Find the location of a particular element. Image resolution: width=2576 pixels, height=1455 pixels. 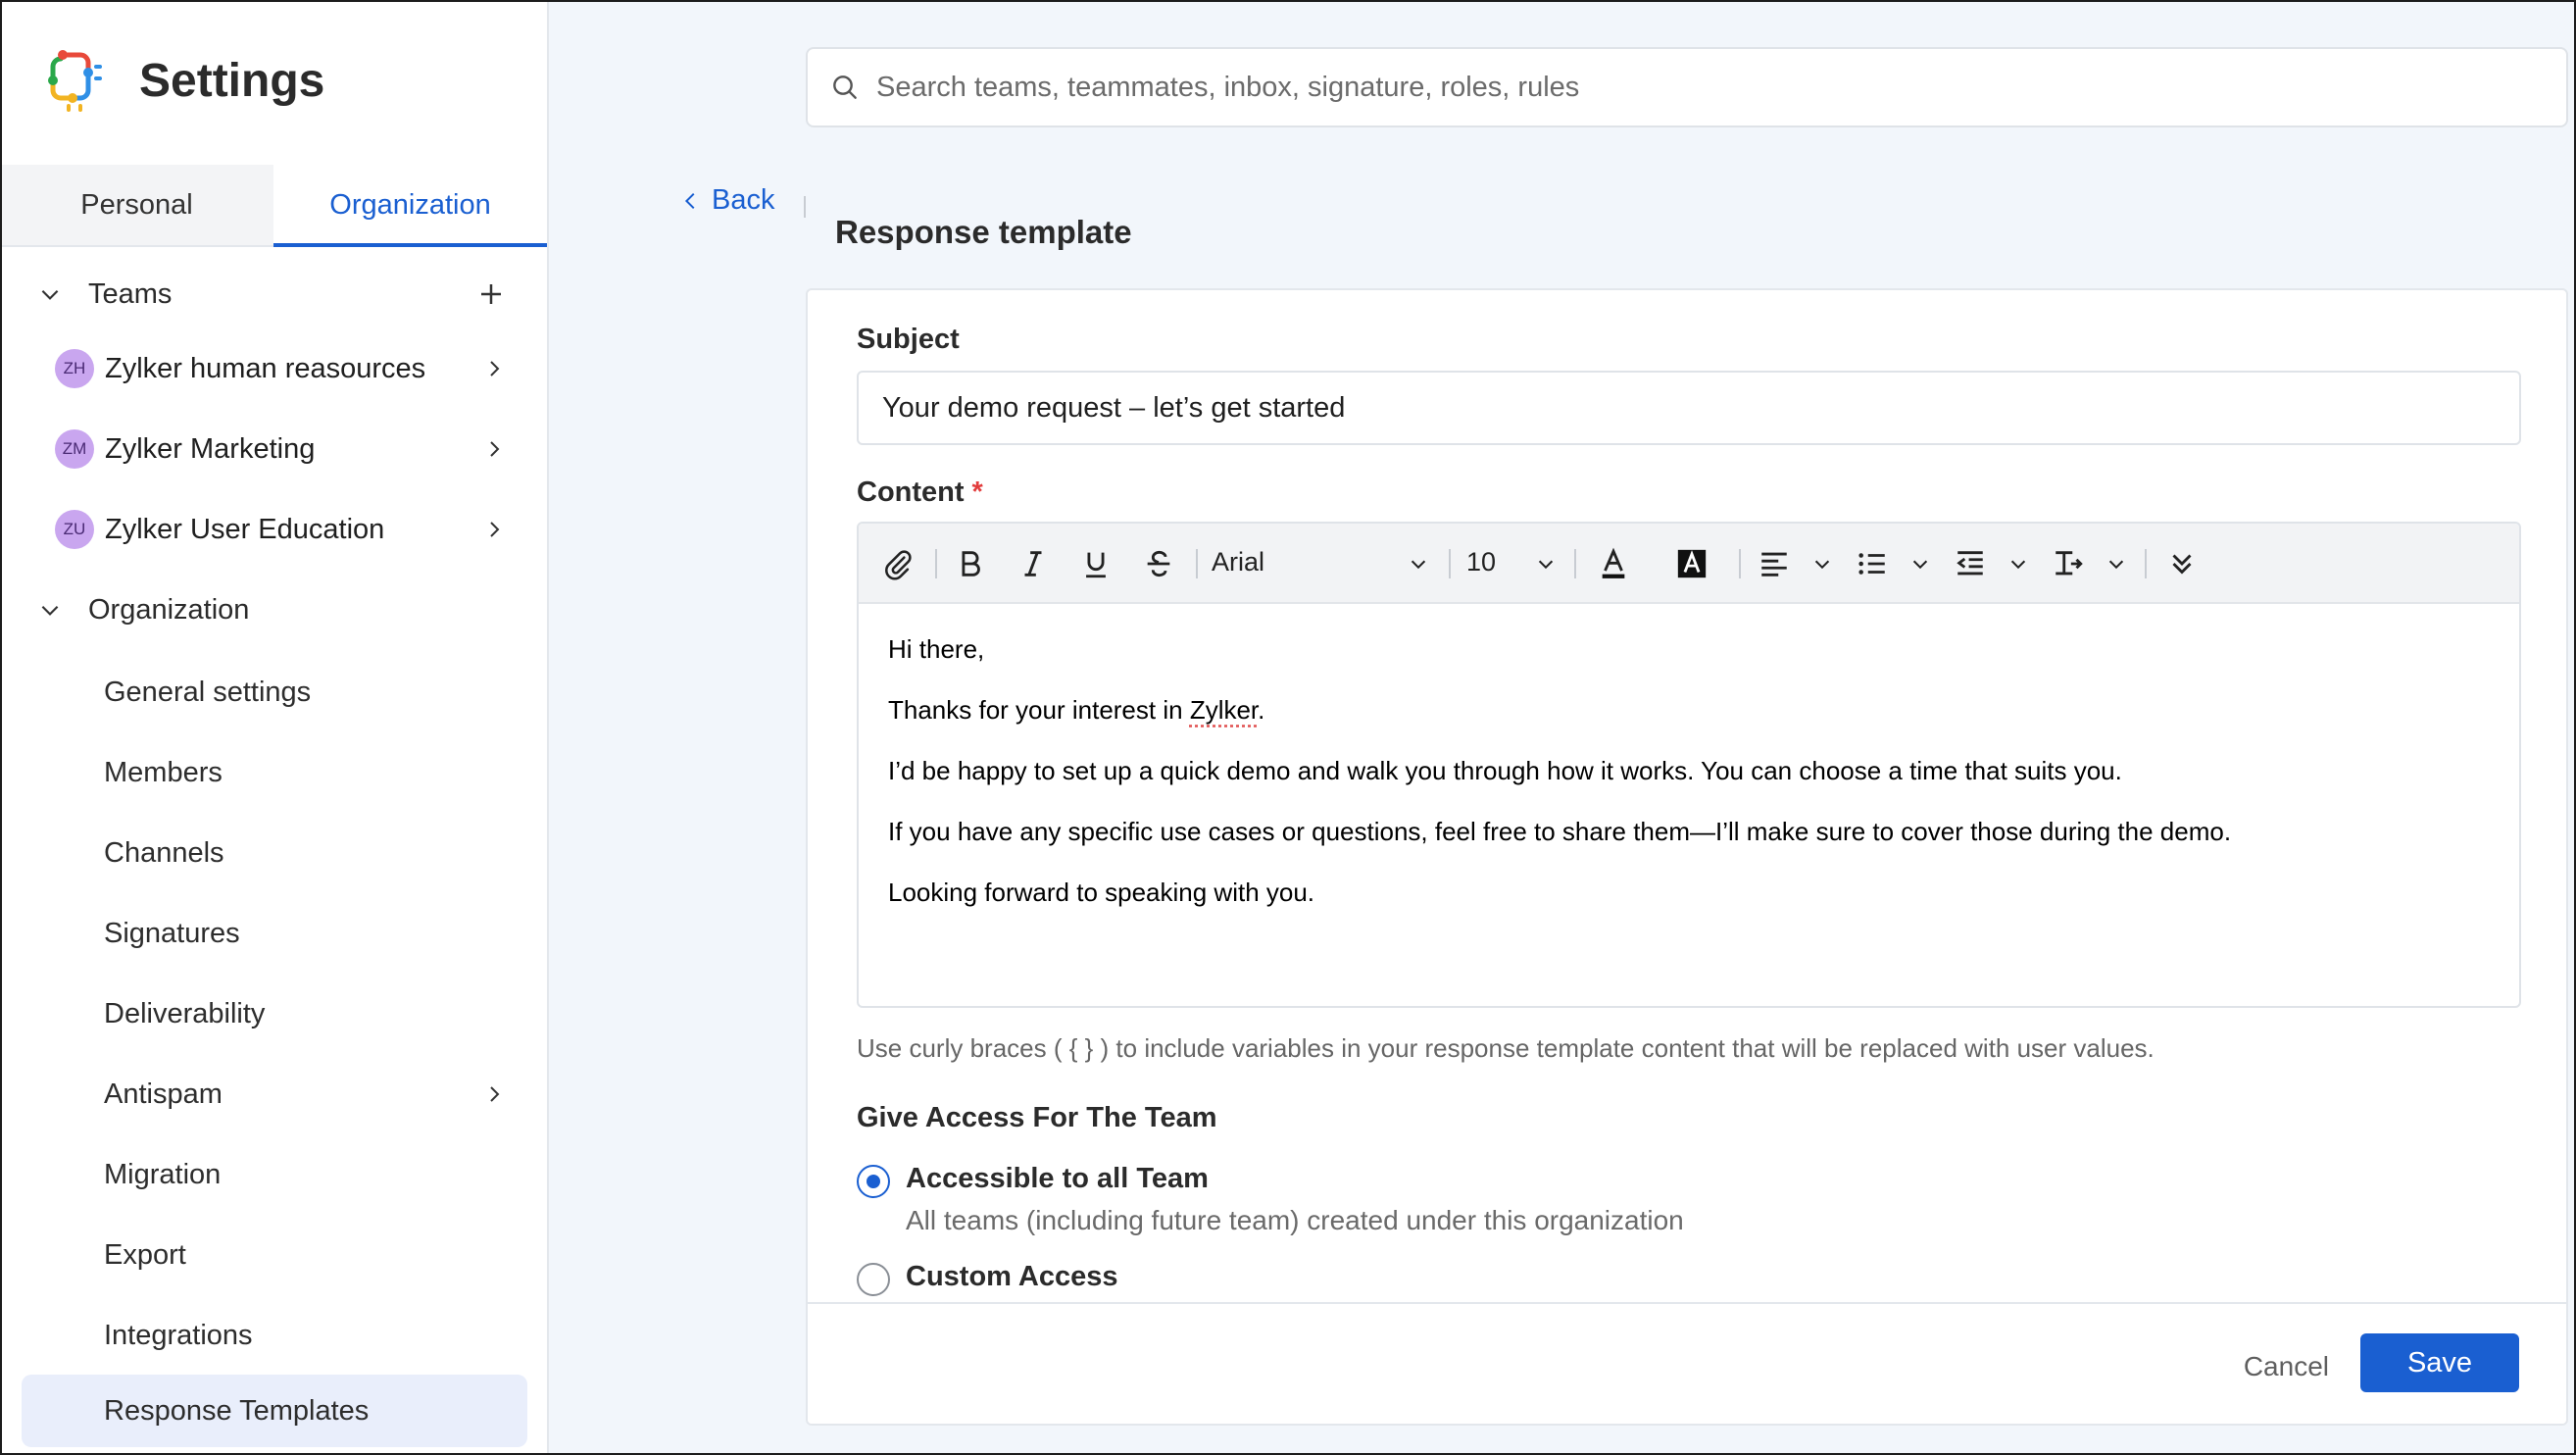

search-input is located at coordinates (1711, 87).